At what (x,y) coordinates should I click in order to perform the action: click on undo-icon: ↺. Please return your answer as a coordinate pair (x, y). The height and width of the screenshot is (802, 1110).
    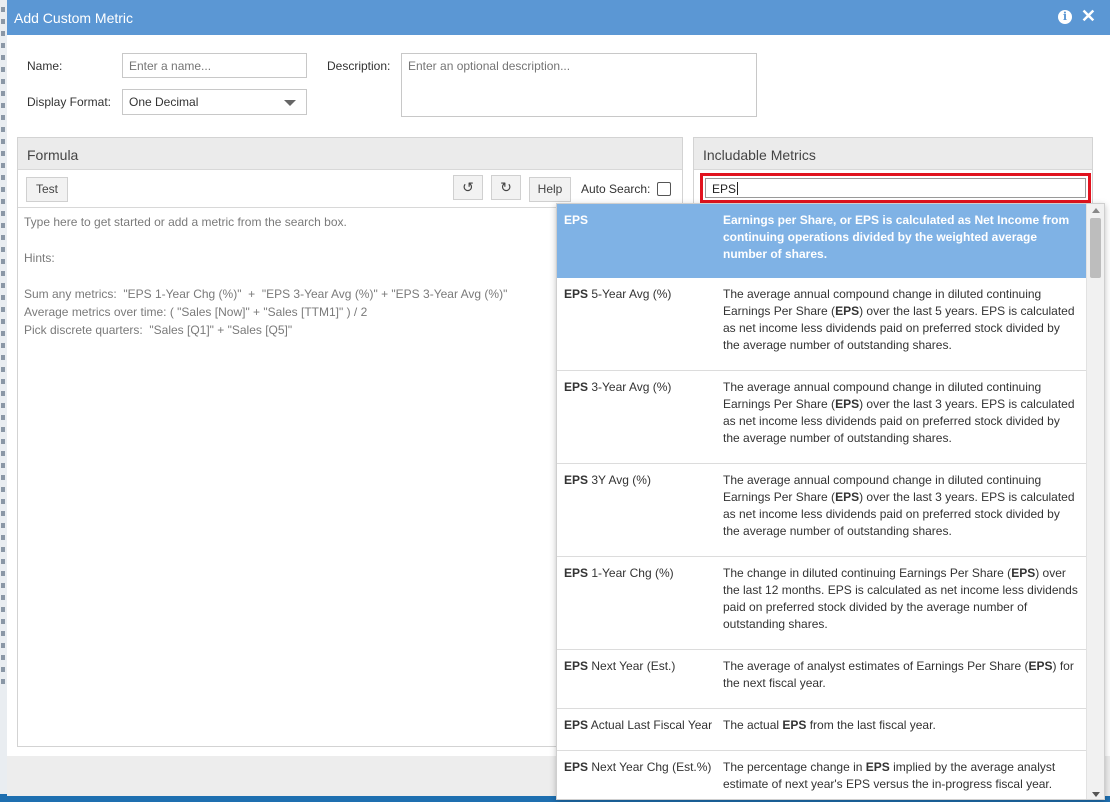
    Looking at the image, I should click on (468, 187).